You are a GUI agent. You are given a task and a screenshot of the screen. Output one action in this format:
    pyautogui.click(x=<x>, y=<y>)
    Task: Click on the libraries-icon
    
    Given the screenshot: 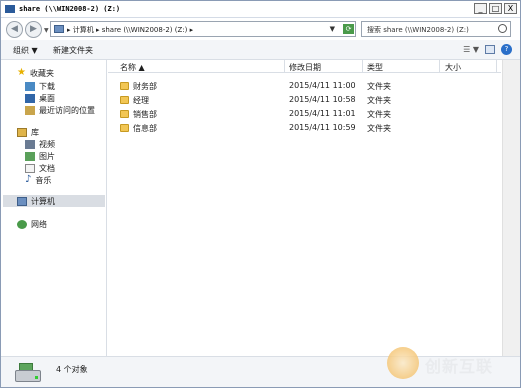 What is the action you would take?
    pyautogui.click(x=22, y=132)
    